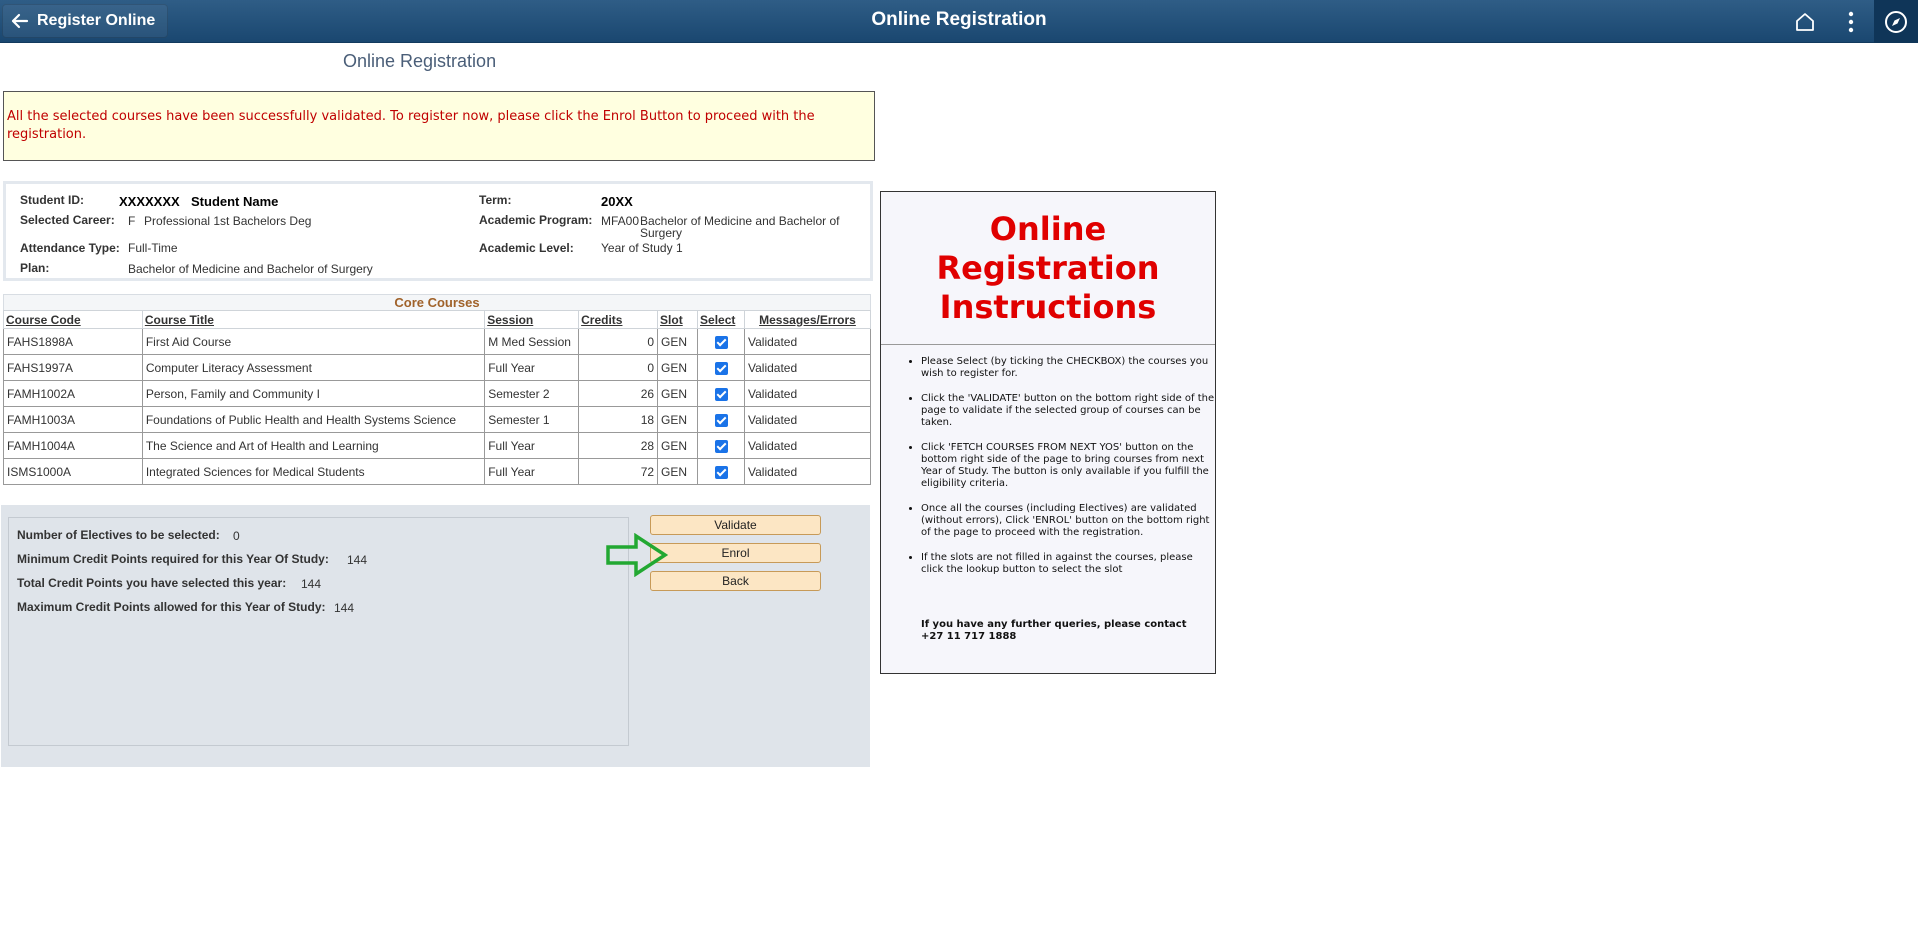  I want to click on top-bar: Register Online Online Registration, so click(959, 21).